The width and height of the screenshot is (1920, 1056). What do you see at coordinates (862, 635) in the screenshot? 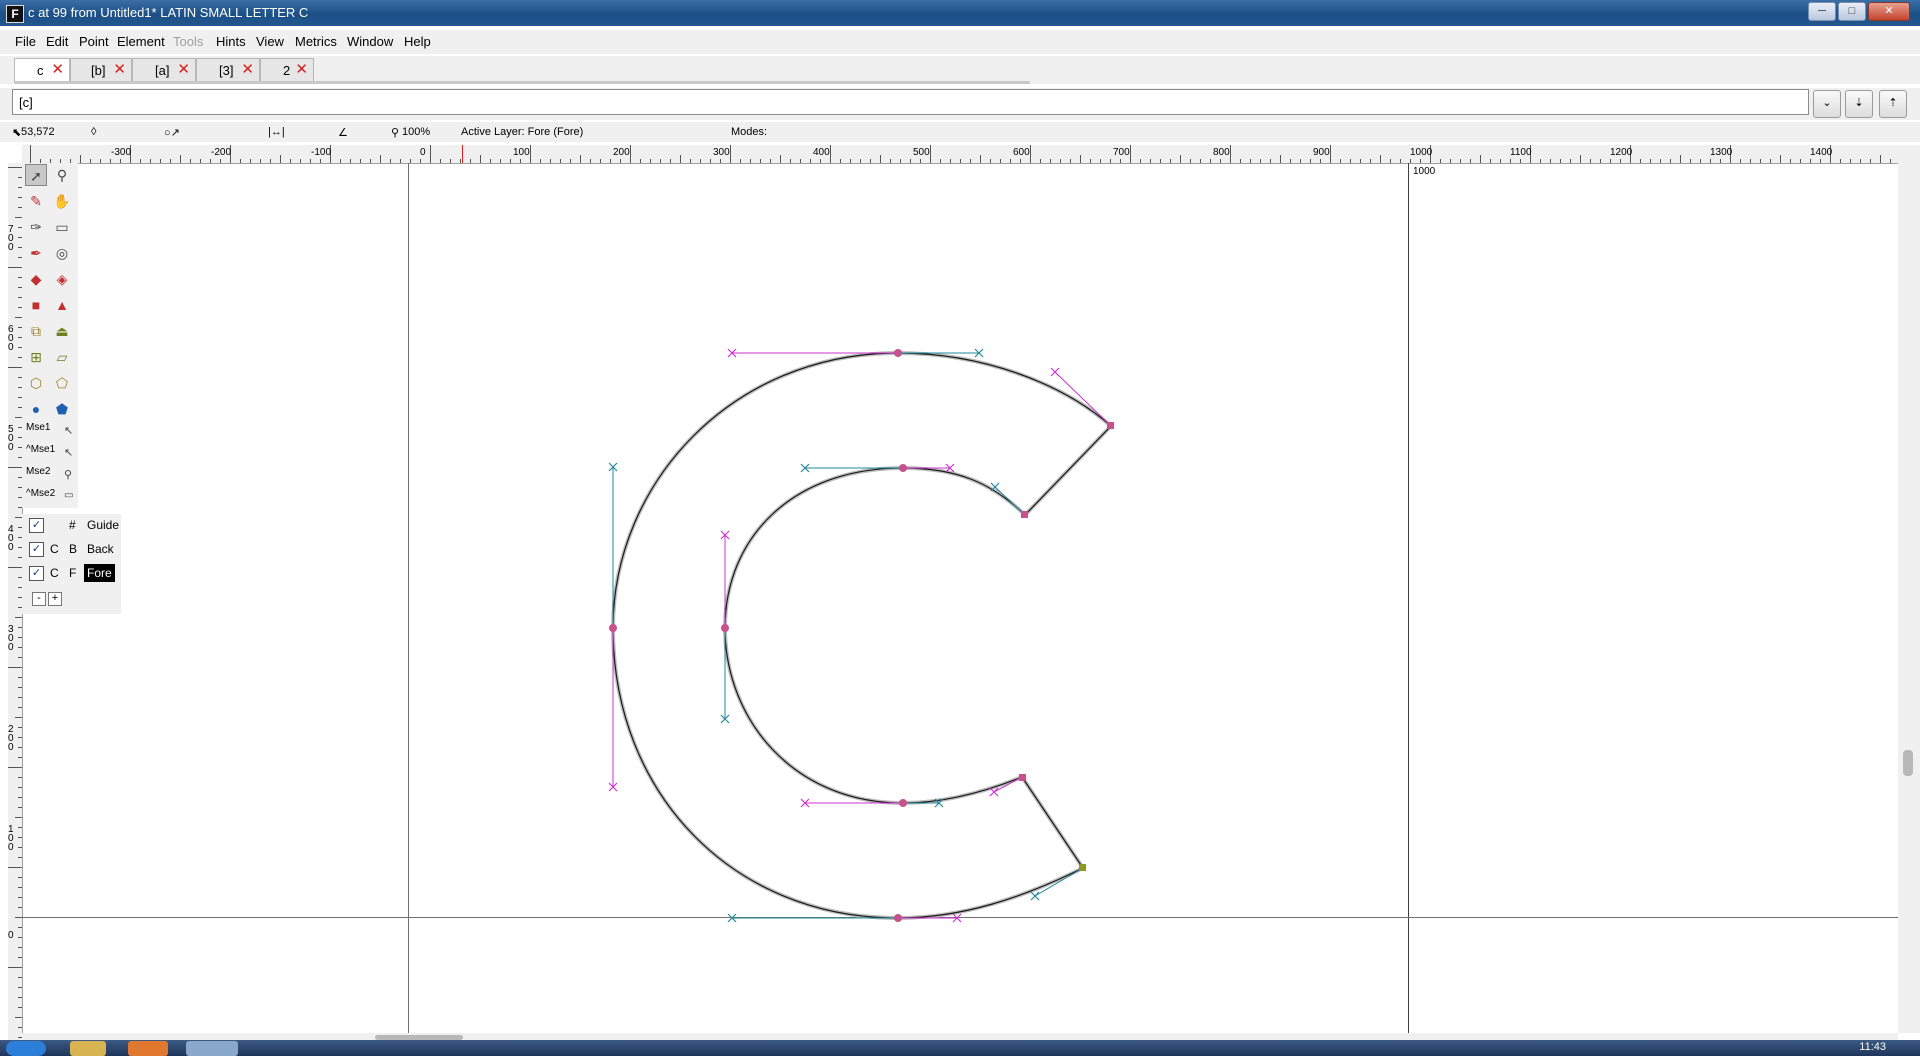
I see `glyph-outline` at bounding box center [862, 635].